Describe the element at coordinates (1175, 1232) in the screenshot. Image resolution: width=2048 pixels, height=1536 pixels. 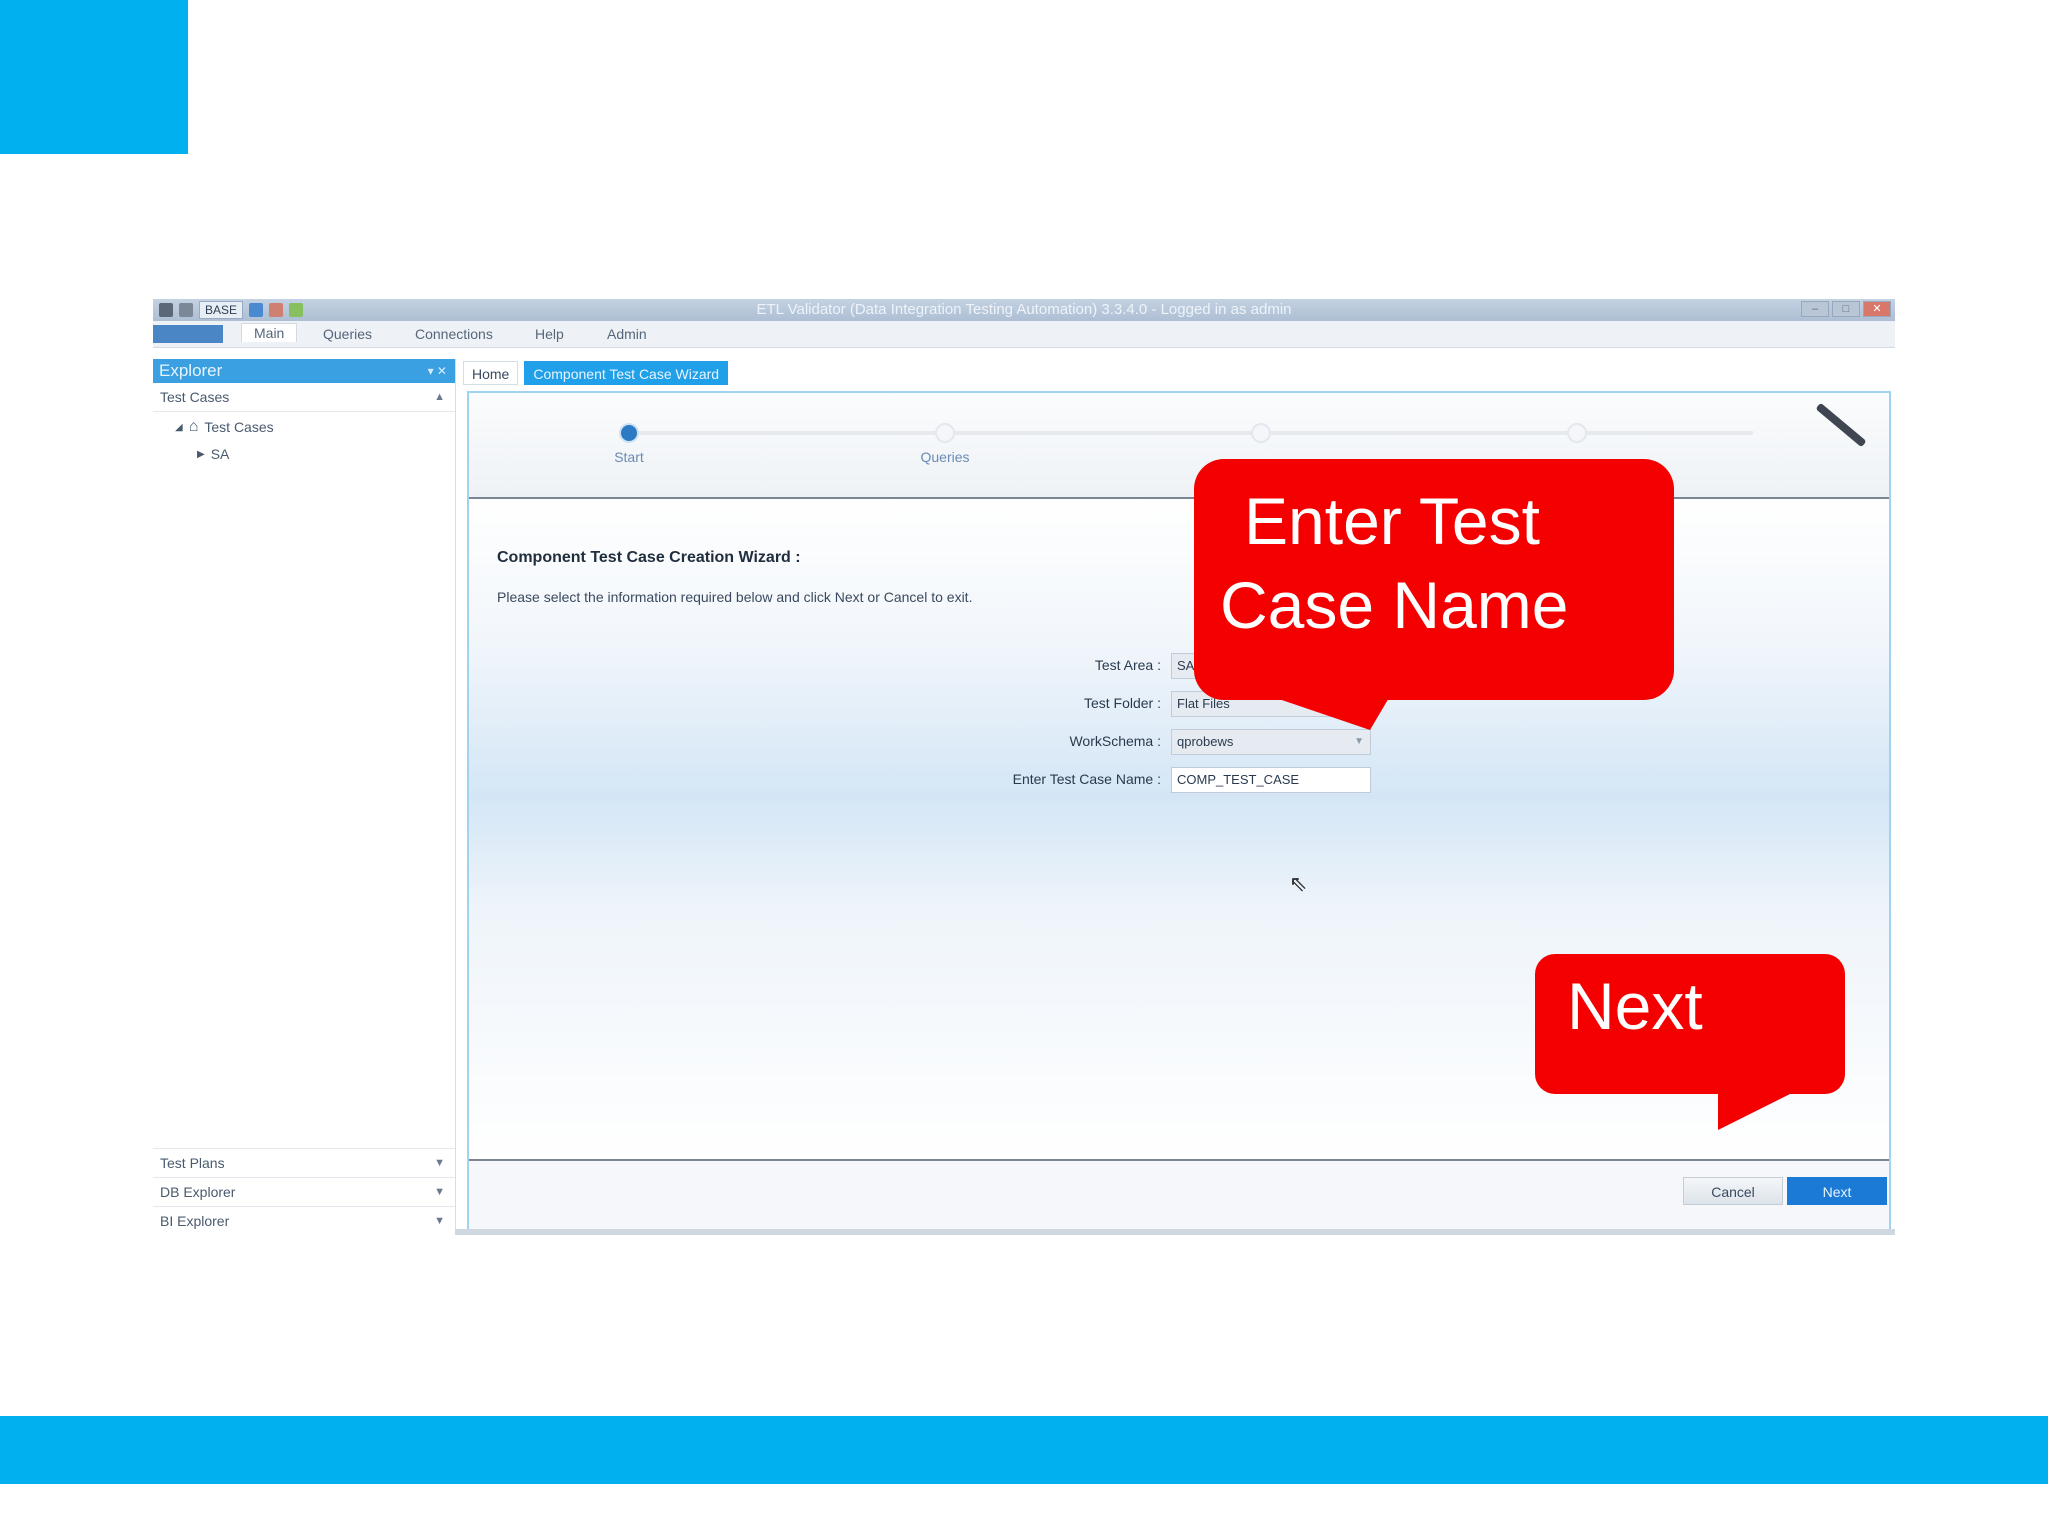
I see `status-bar` at that location.